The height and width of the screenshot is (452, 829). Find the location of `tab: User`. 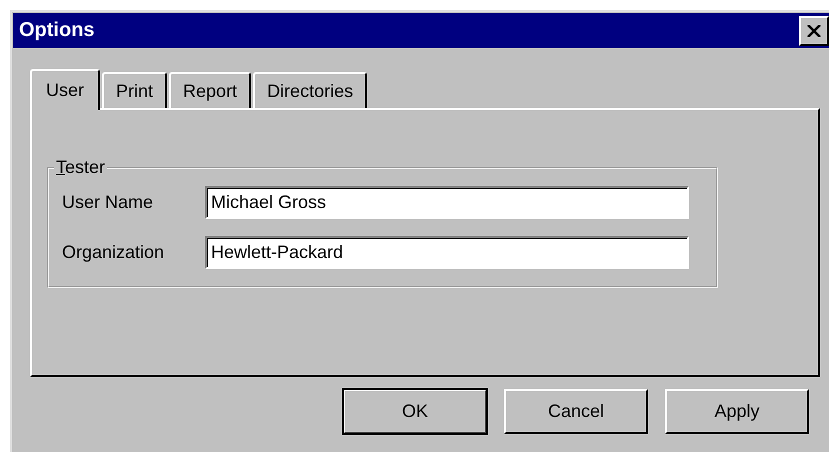

tab: User is located at coordinates (65, 89).